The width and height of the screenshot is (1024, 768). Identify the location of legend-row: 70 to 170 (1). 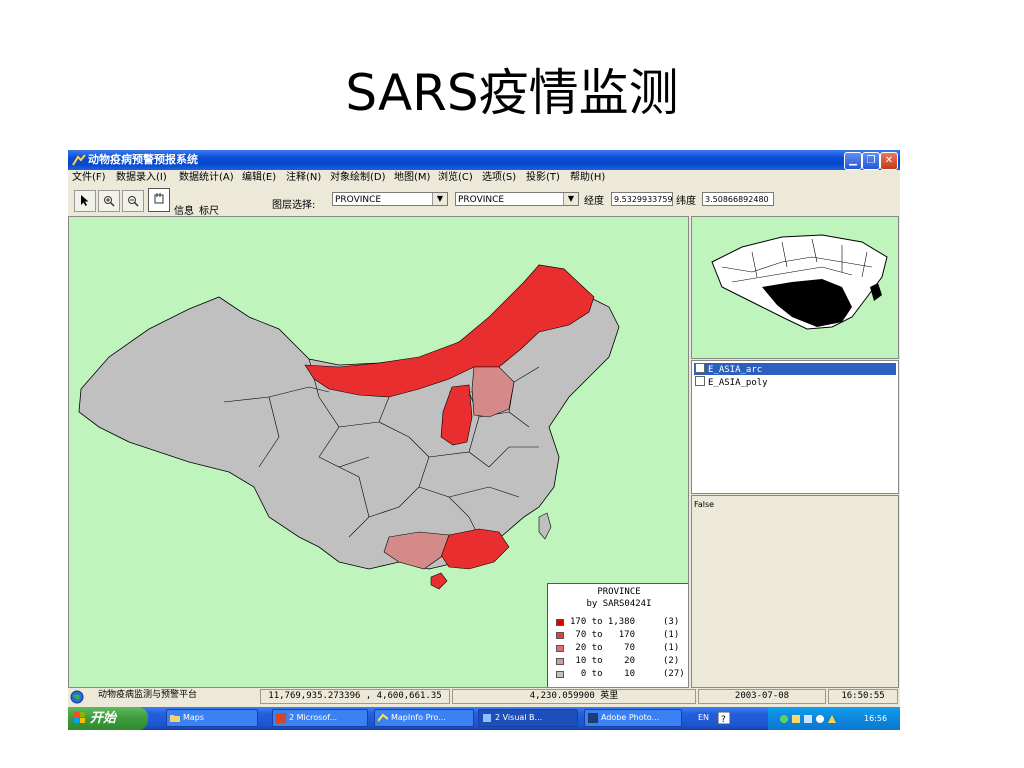
(617, 635).